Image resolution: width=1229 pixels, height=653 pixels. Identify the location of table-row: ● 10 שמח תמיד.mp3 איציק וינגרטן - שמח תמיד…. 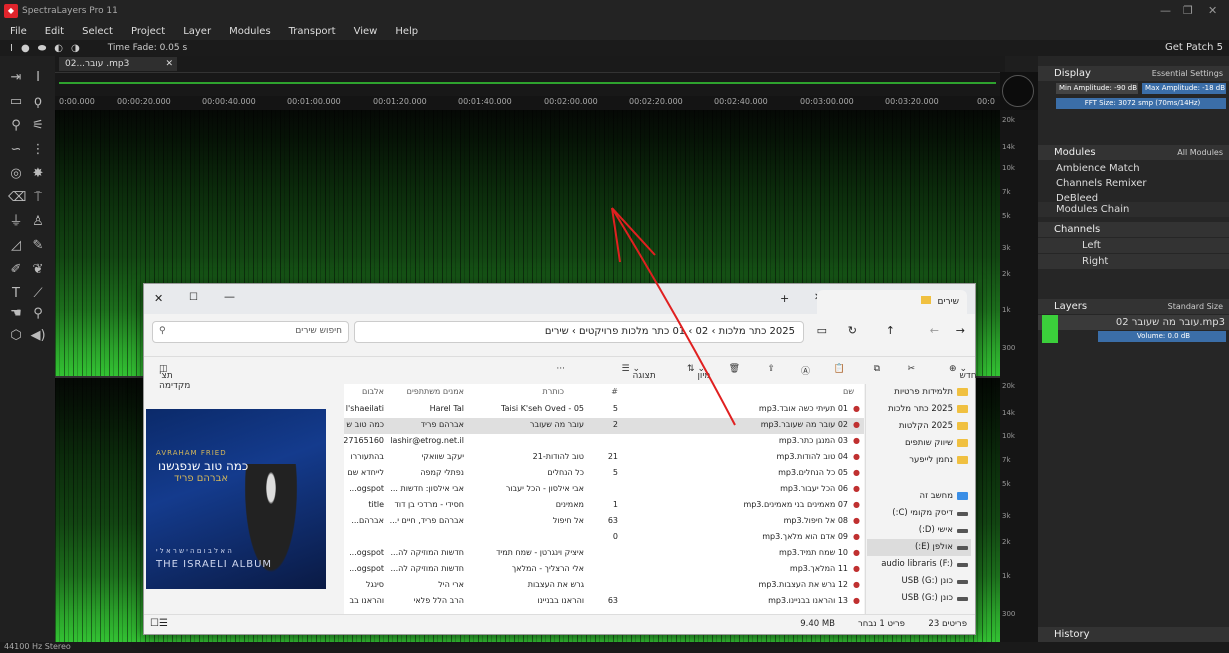
(604, 554).